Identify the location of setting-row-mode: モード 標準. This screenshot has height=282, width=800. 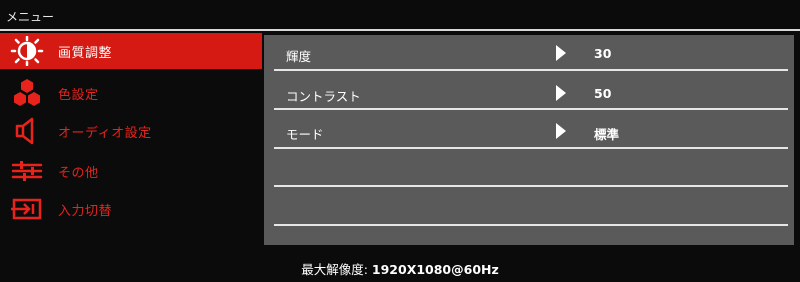
(529, 132).